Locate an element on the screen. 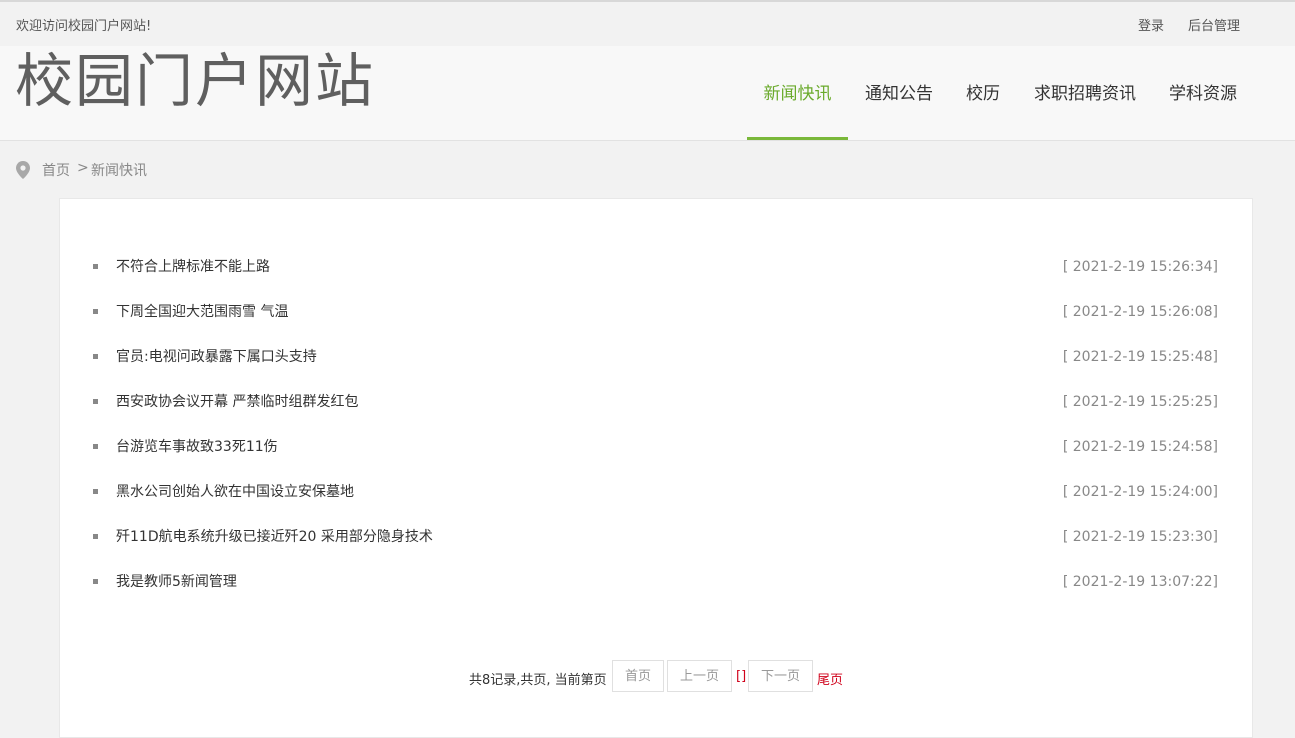 Image resolution: width=1295 pixels, height=738 pixels. first-page-button: 首页 is located at coordinates (638, 676).